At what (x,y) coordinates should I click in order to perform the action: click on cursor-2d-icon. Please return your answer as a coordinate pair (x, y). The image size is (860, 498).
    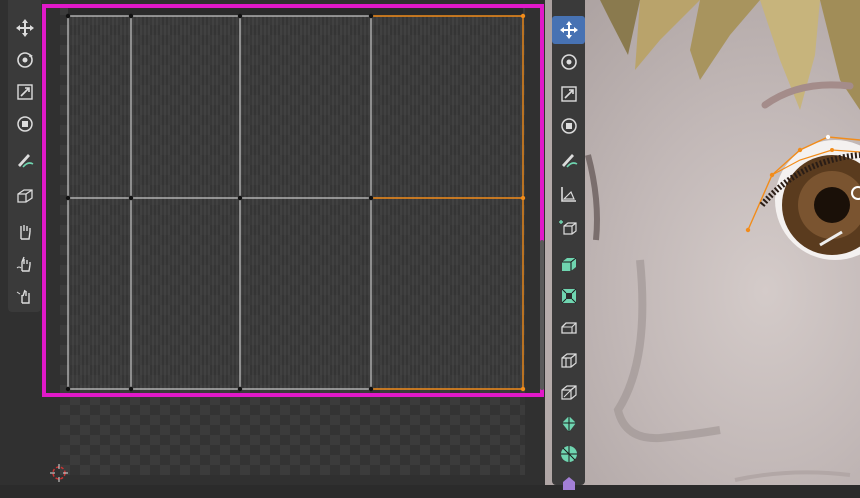
    Looking at the image, I should click on (59, 473).